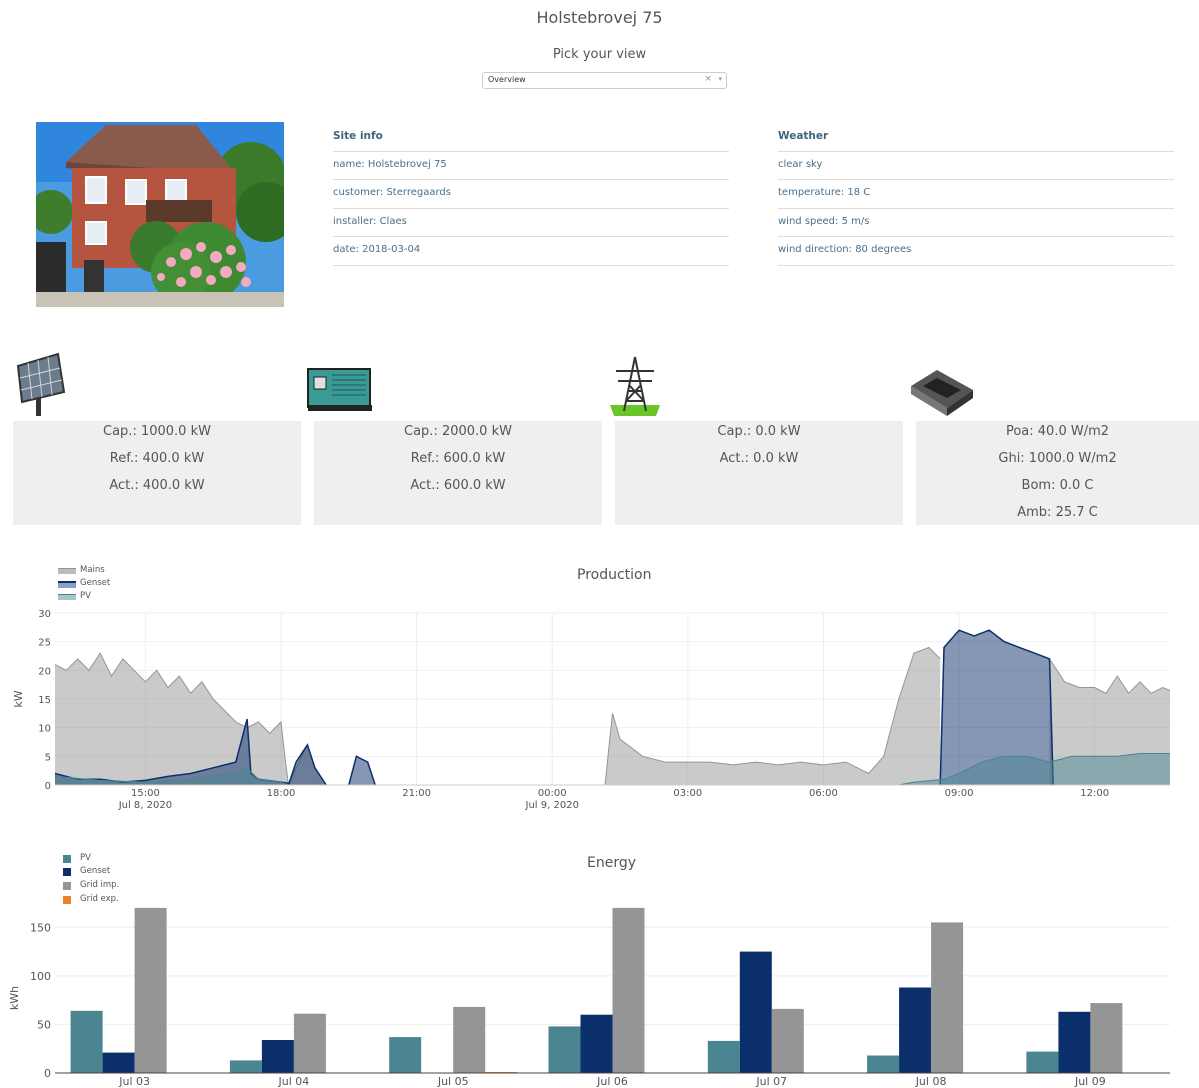  What do you see at coordinates (599, 17) in the screenshot?
I see `page-title: Holstebrovej 75` at bounding box center [599, 17].